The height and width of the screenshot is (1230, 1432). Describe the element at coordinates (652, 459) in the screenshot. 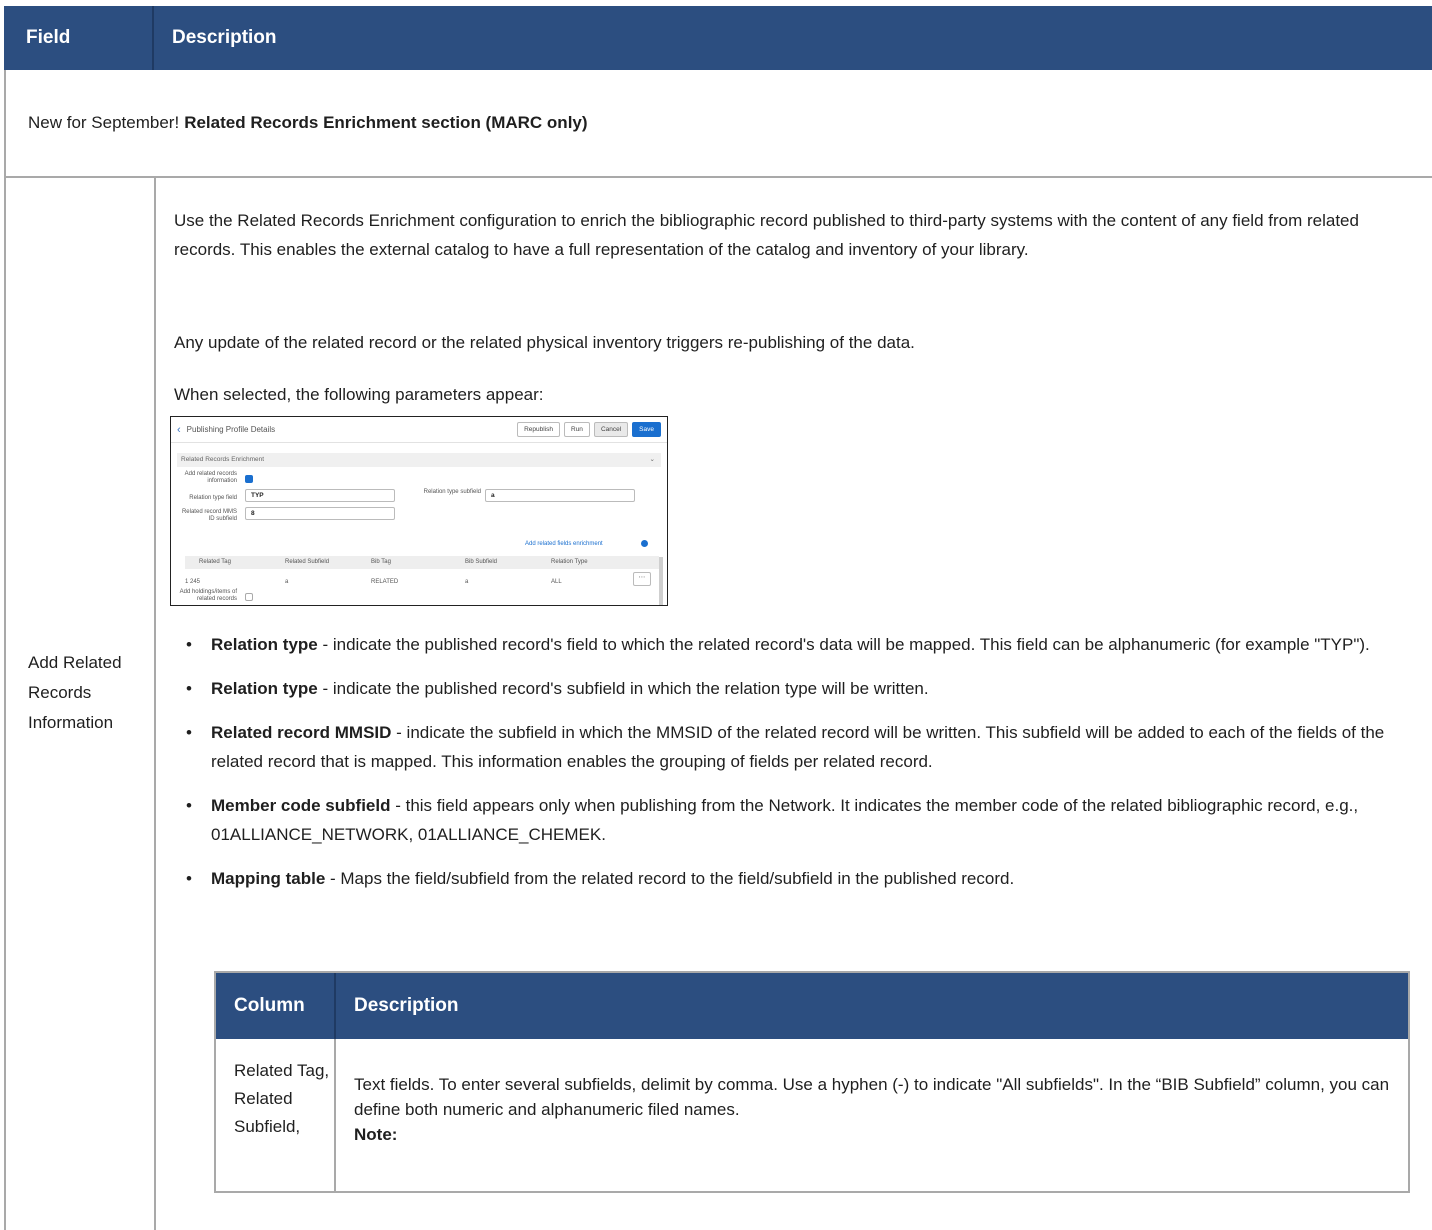

I see `chevron-down-icon: ⌄` at that location.